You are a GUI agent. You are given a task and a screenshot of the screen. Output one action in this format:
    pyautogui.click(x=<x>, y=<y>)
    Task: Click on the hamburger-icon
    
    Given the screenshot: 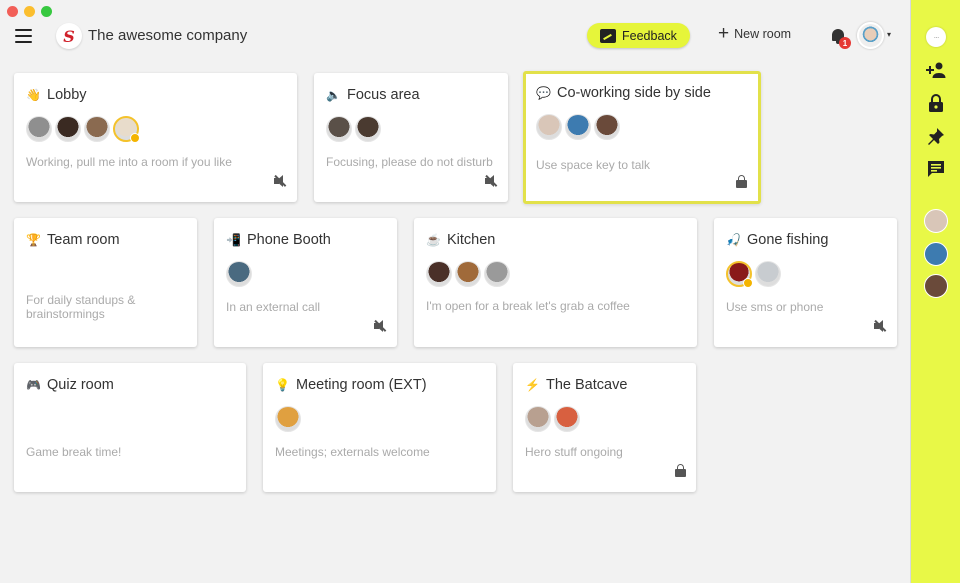 What is the action you would take?
    pyautogui.click(x=23, y=36)
    